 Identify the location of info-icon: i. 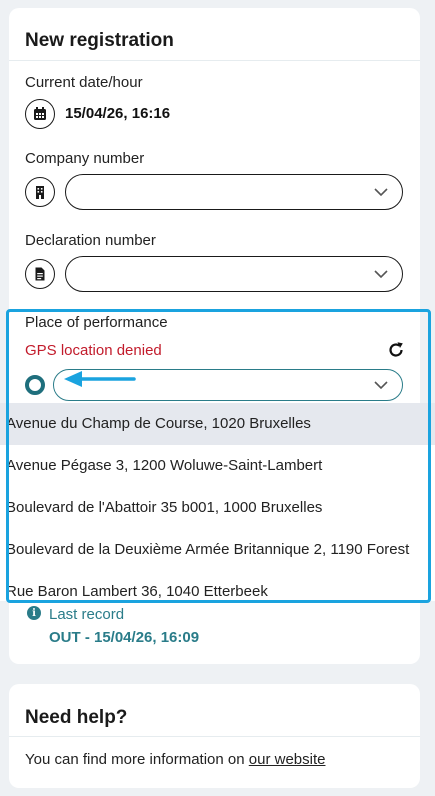
(34, 613).